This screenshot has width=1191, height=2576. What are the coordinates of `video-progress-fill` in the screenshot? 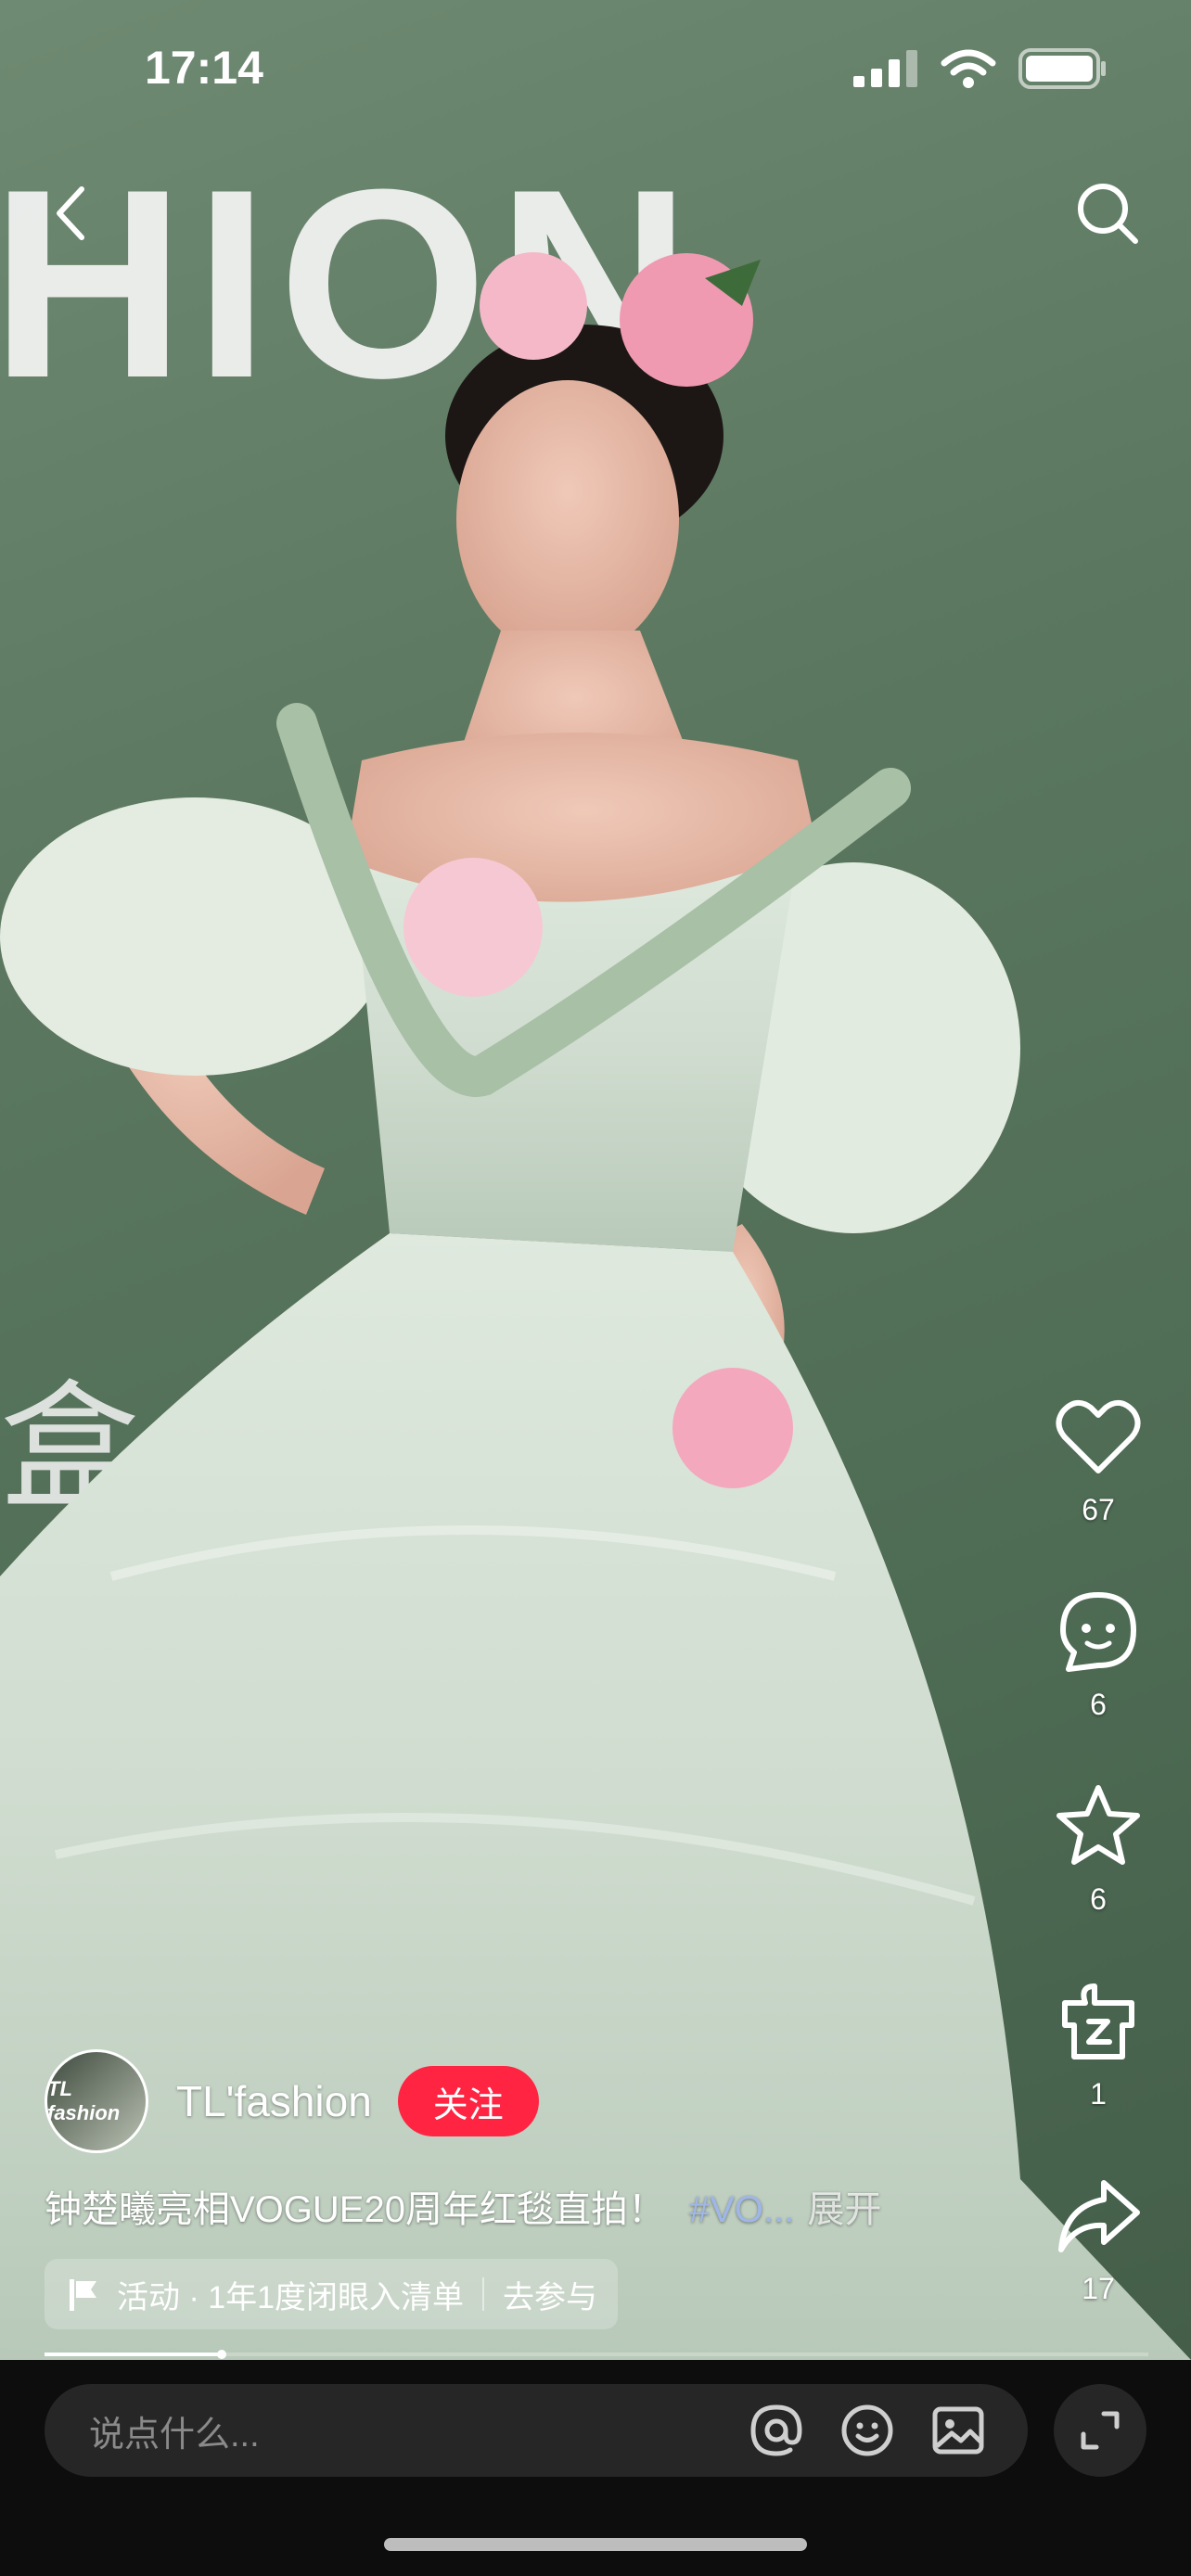 It's located at (133, 2354).